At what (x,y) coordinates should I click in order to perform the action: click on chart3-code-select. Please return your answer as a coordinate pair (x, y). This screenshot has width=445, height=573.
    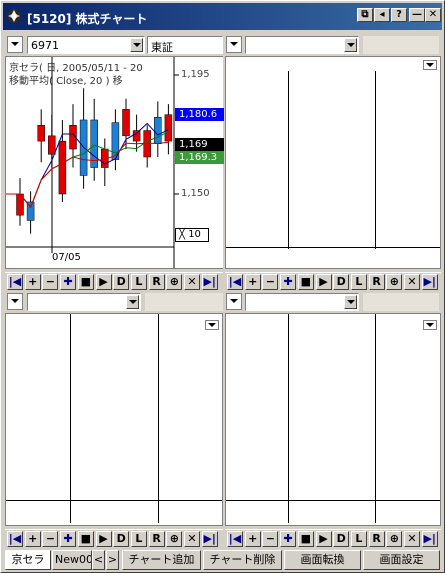
    Looking at the image, I should click on (84, 302).